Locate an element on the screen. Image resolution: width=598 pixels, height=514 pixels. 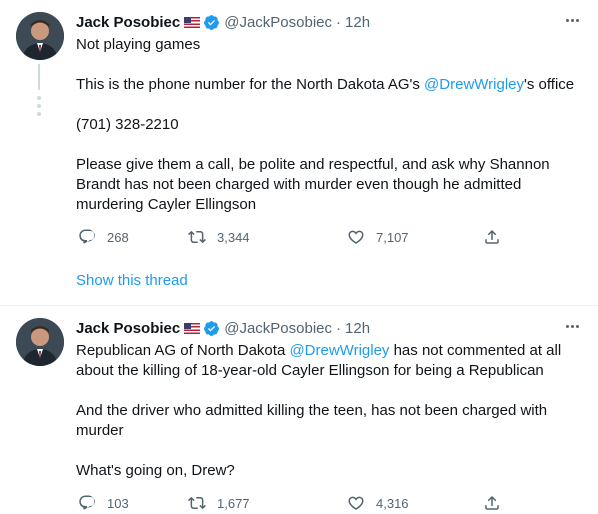
tweet-line: (701) 328-2210 is located at coordinates (127, 124).